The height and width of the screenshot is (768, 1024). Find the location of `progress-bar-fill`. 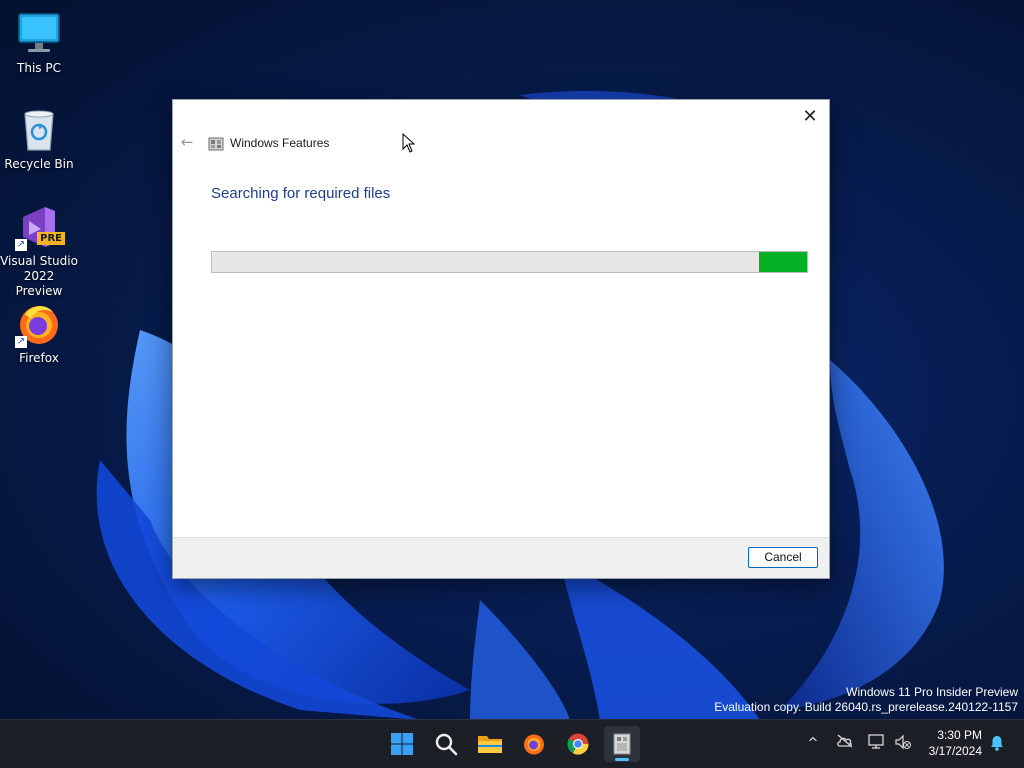

progress-bar-fill is located at coordinates (783, 262).